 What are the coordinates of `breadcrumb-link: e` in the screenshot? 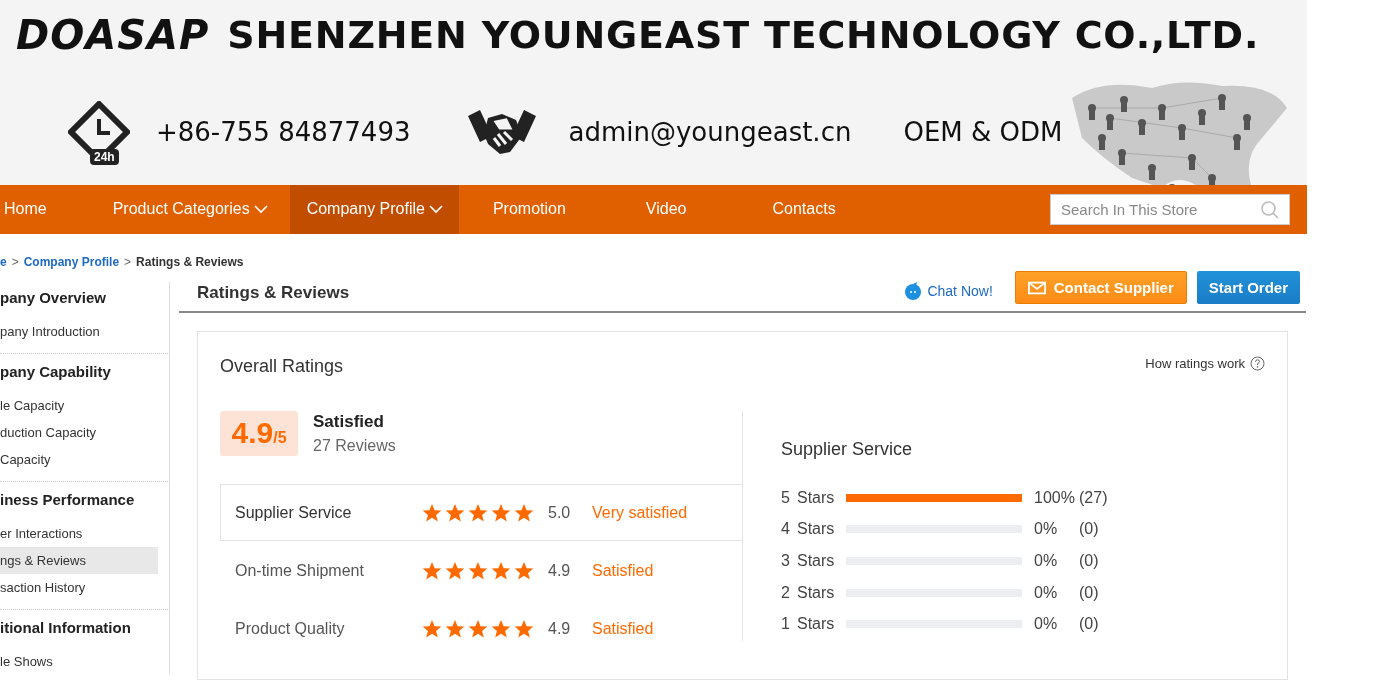 It's located at (3, 262).